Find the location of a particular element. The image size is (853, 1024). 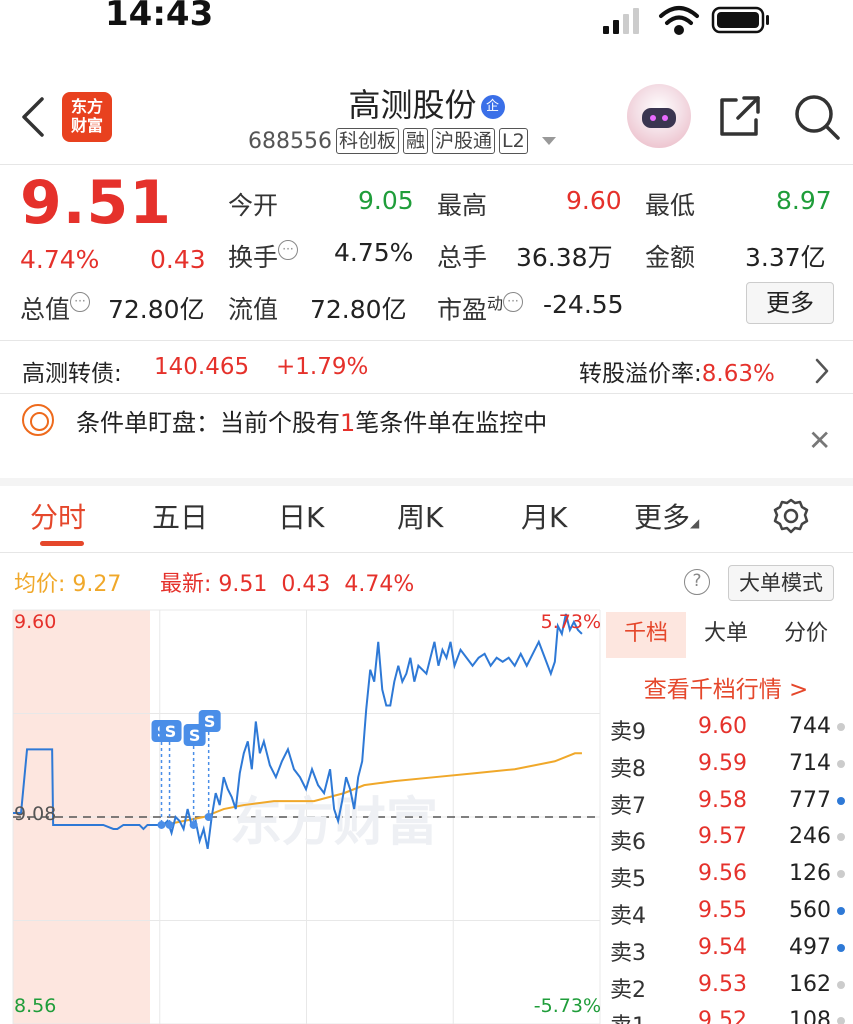

level-price: 9.52 is located at coordinates (722, 1016).